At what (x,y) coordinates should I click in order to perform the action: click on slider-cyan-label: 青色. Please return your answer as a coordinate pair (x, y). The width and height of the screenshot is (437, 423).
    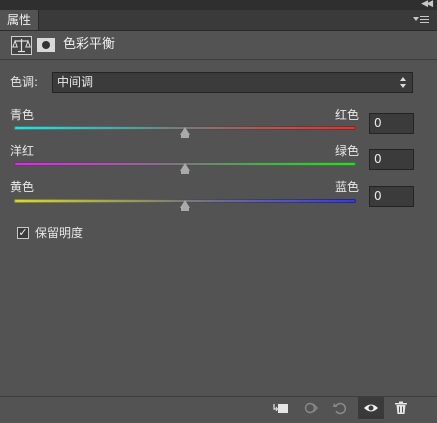
    Looking at the image, I should click on (22, 115).